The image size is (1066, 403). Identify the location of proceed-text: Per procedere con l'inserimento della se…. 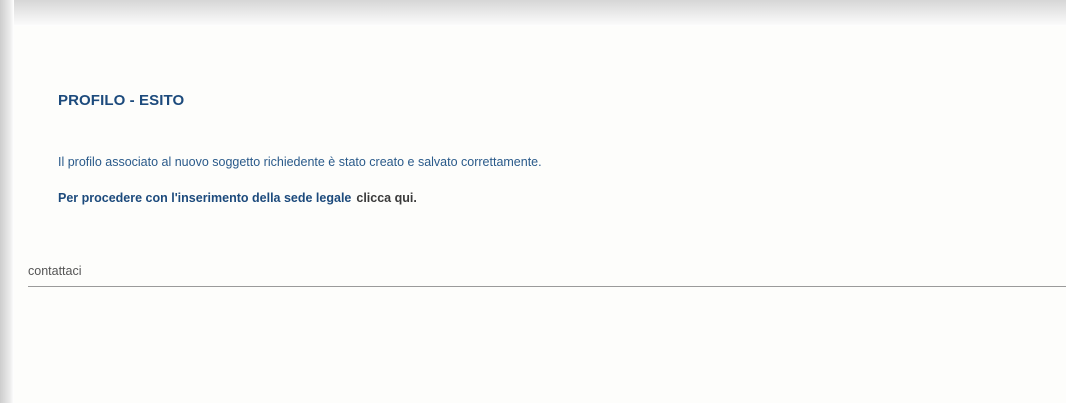
(205, 198).